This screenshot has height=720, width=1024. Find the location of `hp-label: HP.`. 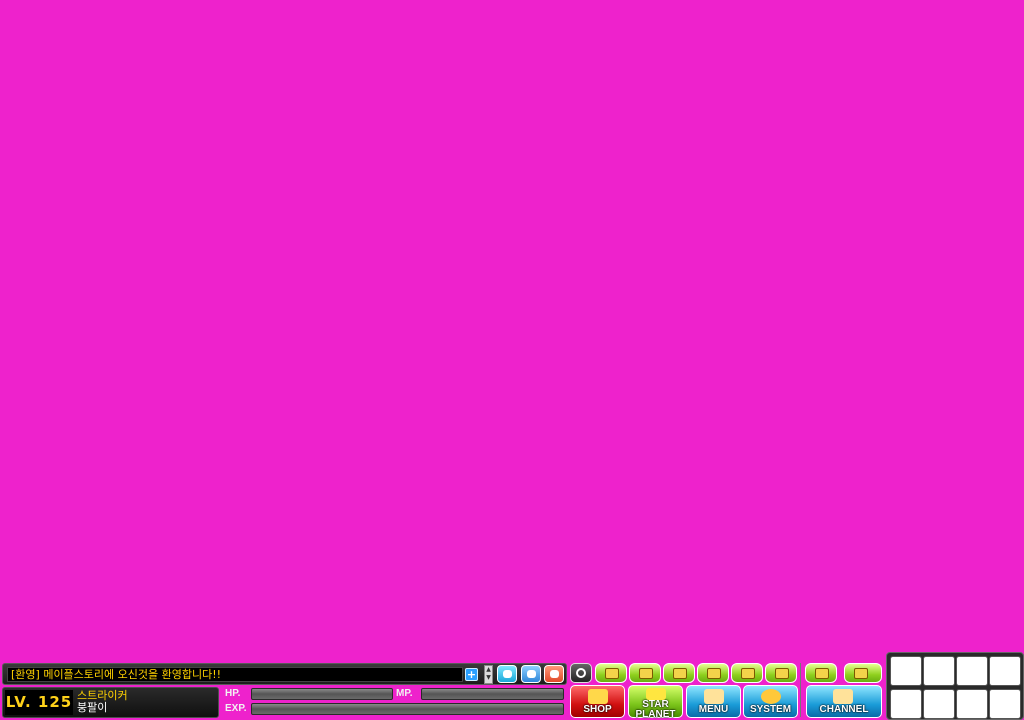

hp-label: HP. is located at coordinates (233, 693).